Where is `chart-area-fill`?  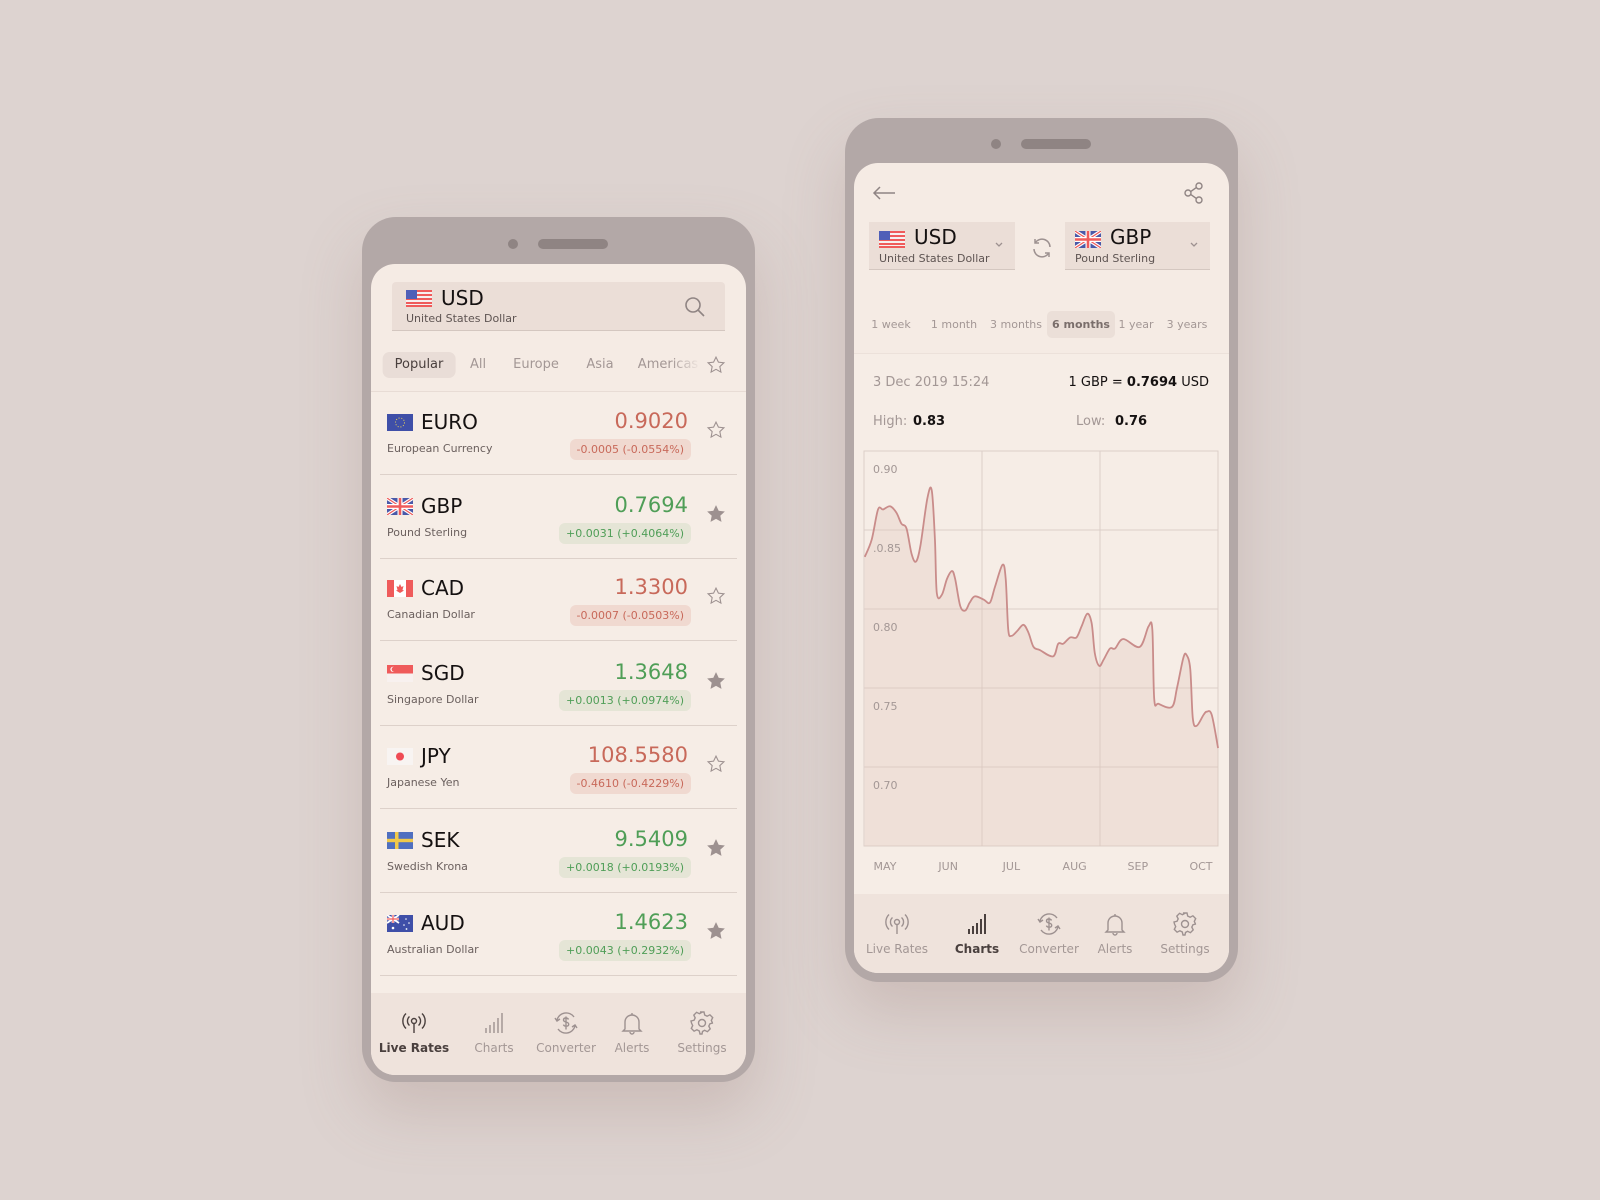 chart-area-fill is located at coordinates (1041, 666).